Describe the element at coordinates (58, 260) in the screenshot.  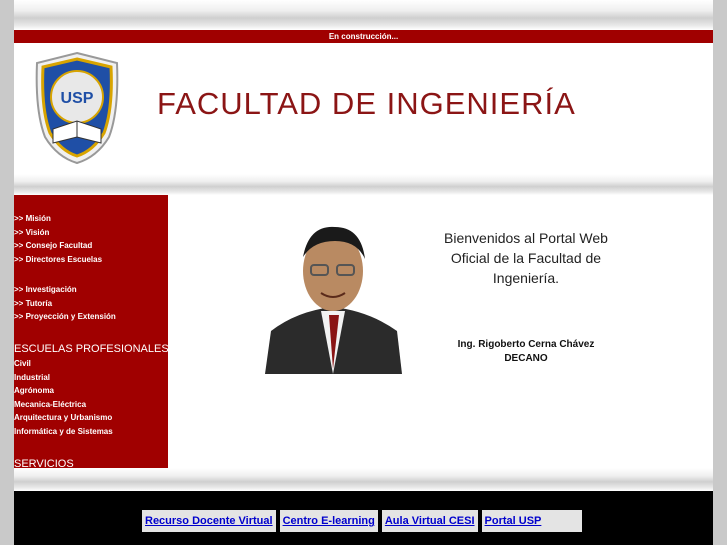
I see `sidebar-link-directores-escuelas: >> Directores Escuelas` at that location.